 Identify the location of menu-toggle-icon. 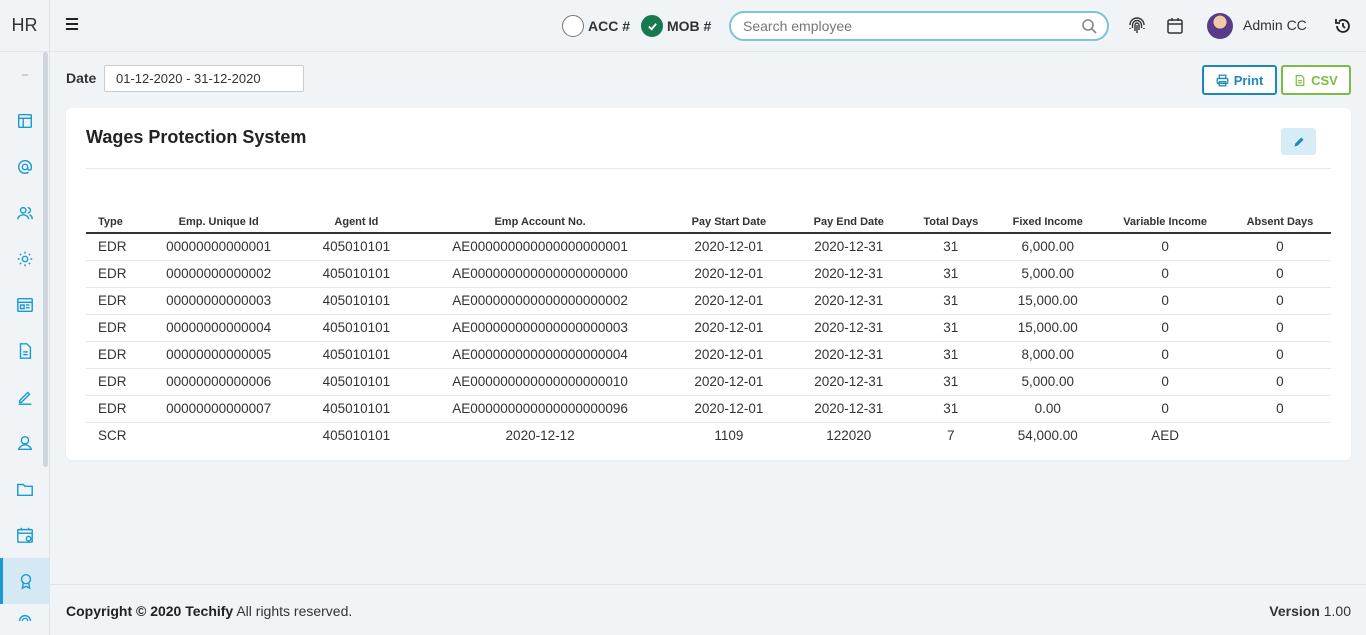
(72, 25).